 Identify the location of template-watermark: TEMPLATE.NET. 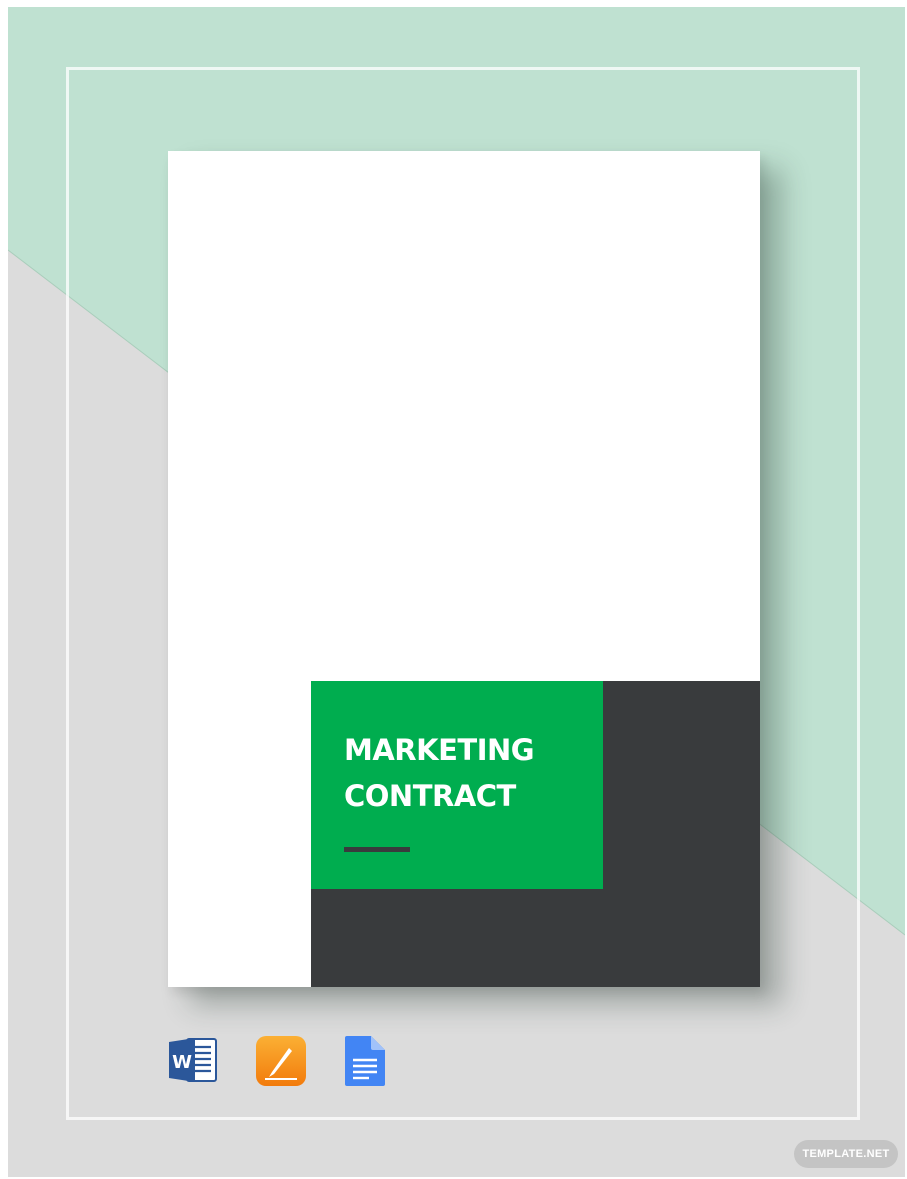
(846, 1154).